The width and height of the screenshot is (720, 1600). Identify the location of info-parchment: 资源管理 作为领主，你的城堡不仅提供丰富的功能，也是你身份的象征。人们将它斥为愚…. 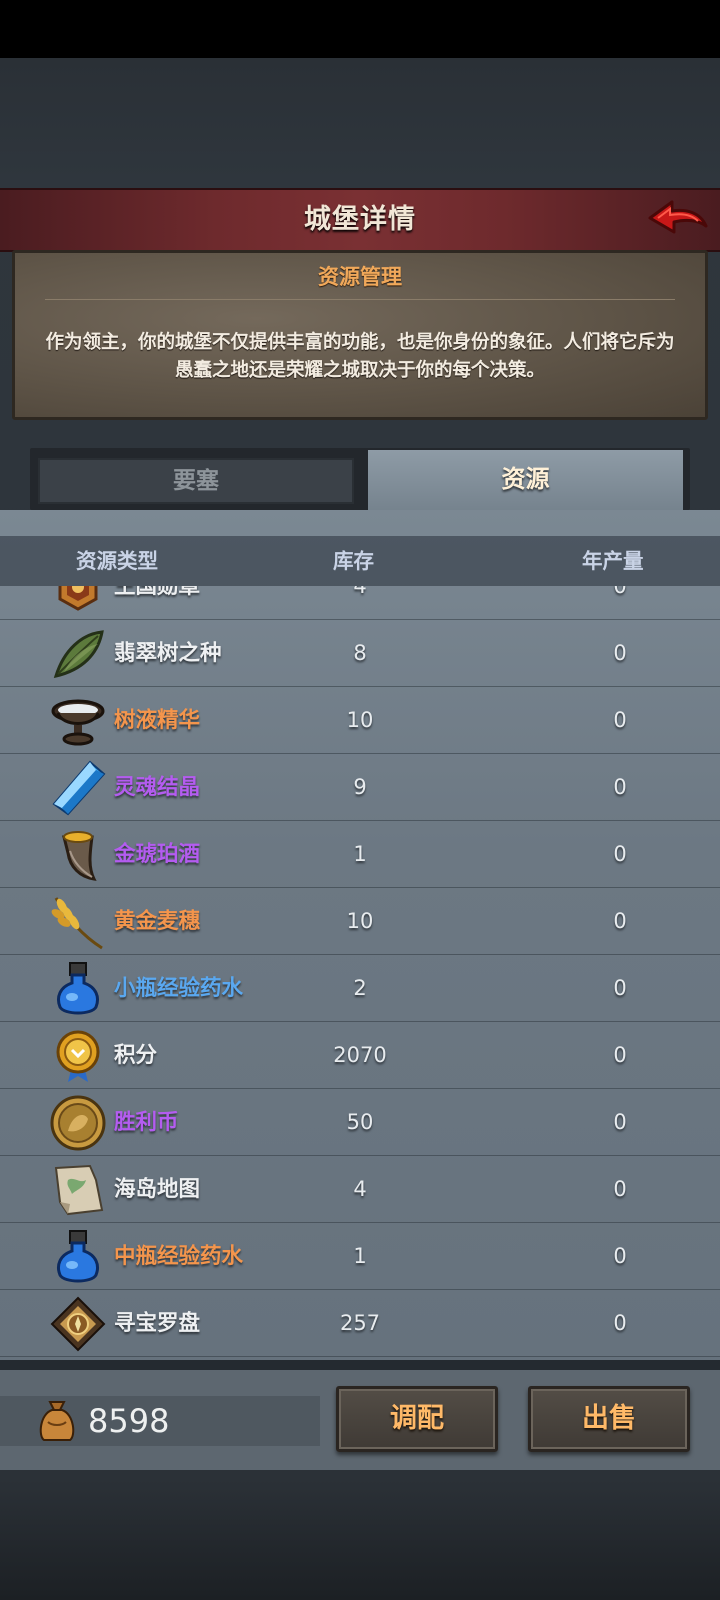
(360, 335).